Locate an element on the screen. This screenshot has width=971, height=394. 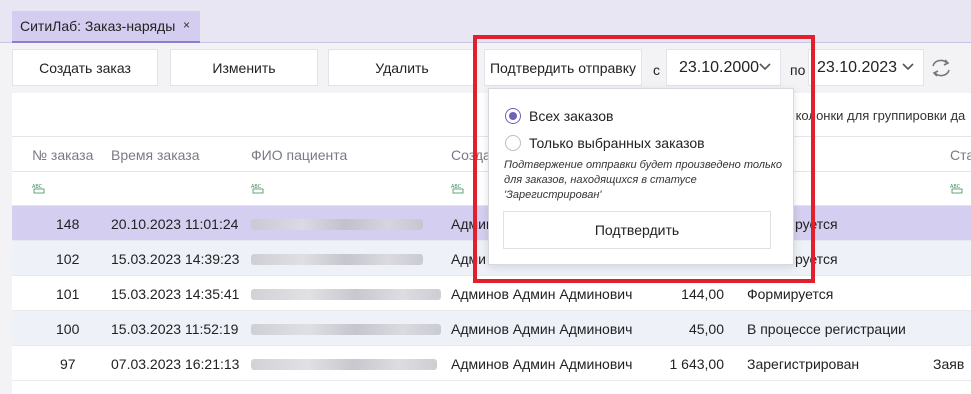
order-number: 100 is located at coordinates (68, 329).